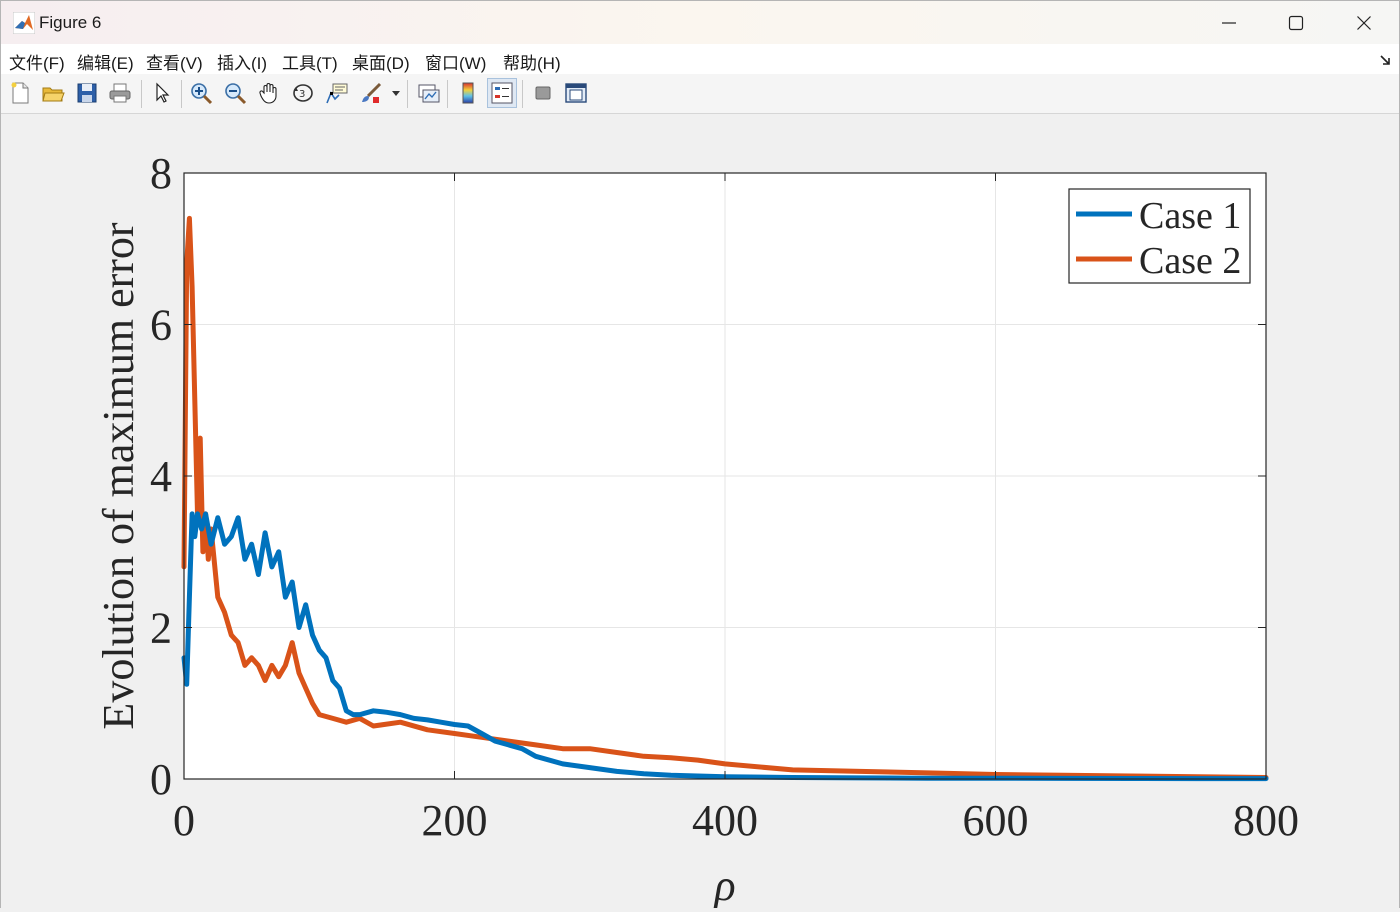 The image size is (1400, 912). Describe the element at coordinates (700, 22) in the screenshot. I see `title-bar: Figure 6` at that location.